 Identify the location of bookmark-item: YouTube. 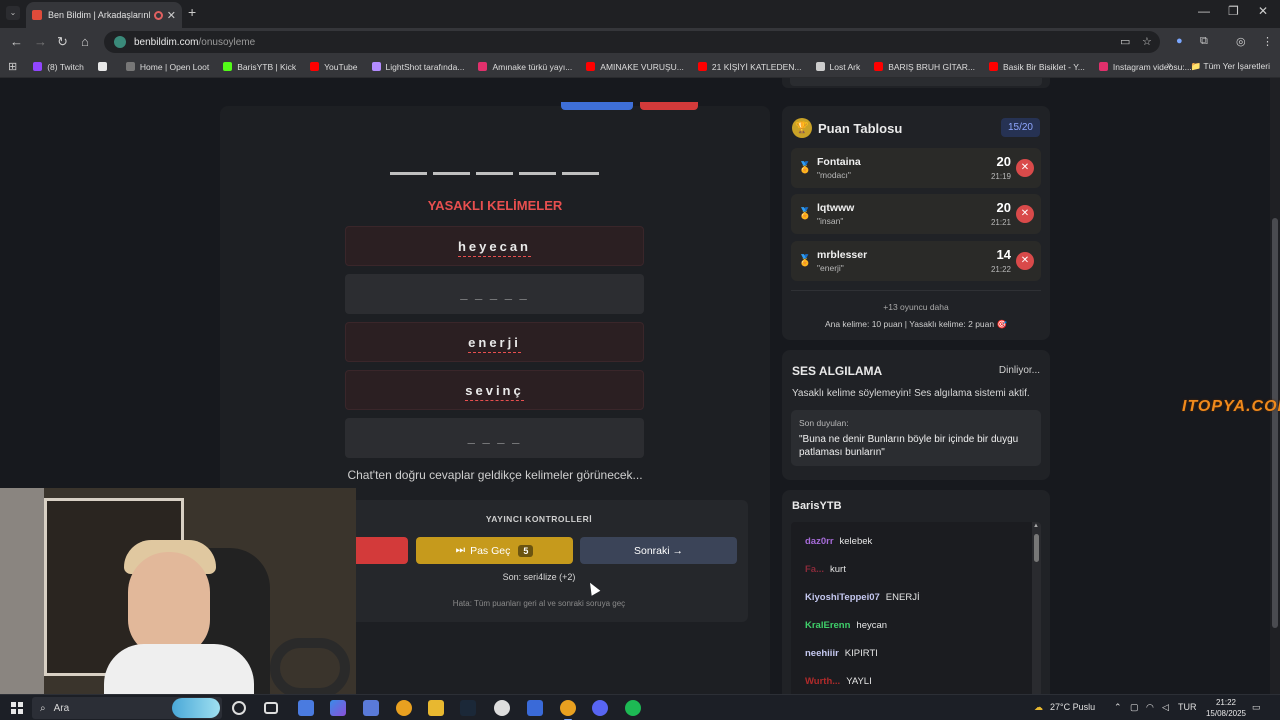
(334, 67).